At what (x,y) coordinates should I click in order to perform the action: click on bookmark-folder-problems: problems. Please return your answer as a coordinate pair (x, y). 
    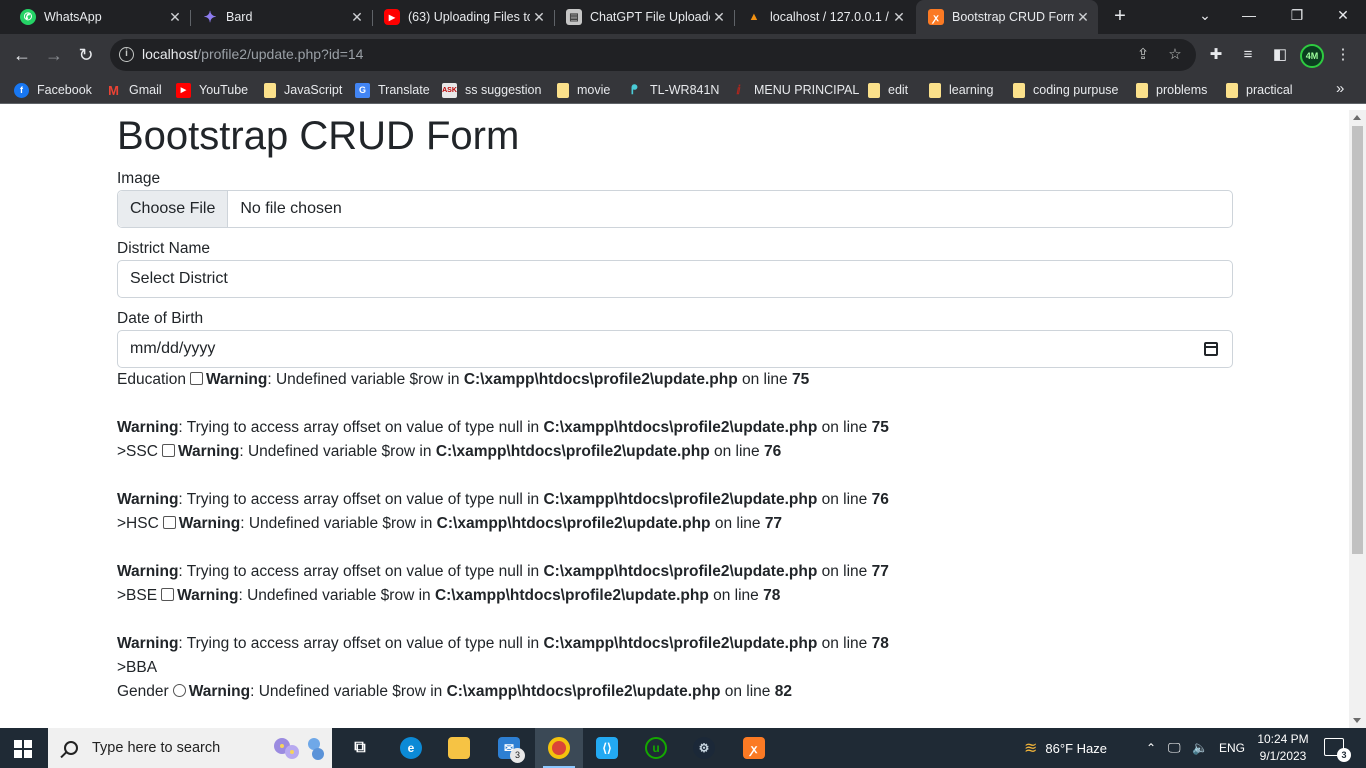
    Looking at the image, I should click on (1171, 90).